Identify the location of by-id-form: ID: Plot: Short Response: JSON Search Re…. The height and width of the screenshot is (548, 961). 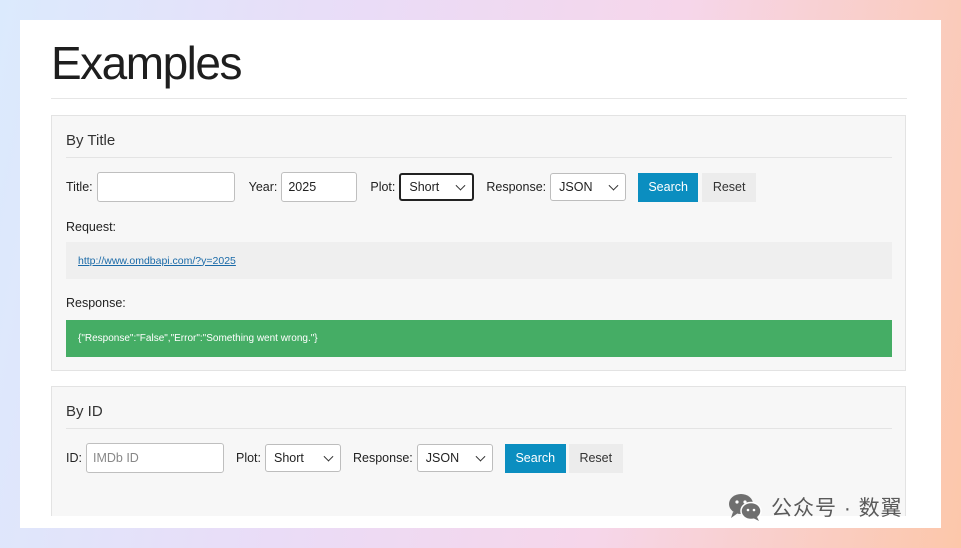
(344, 458).